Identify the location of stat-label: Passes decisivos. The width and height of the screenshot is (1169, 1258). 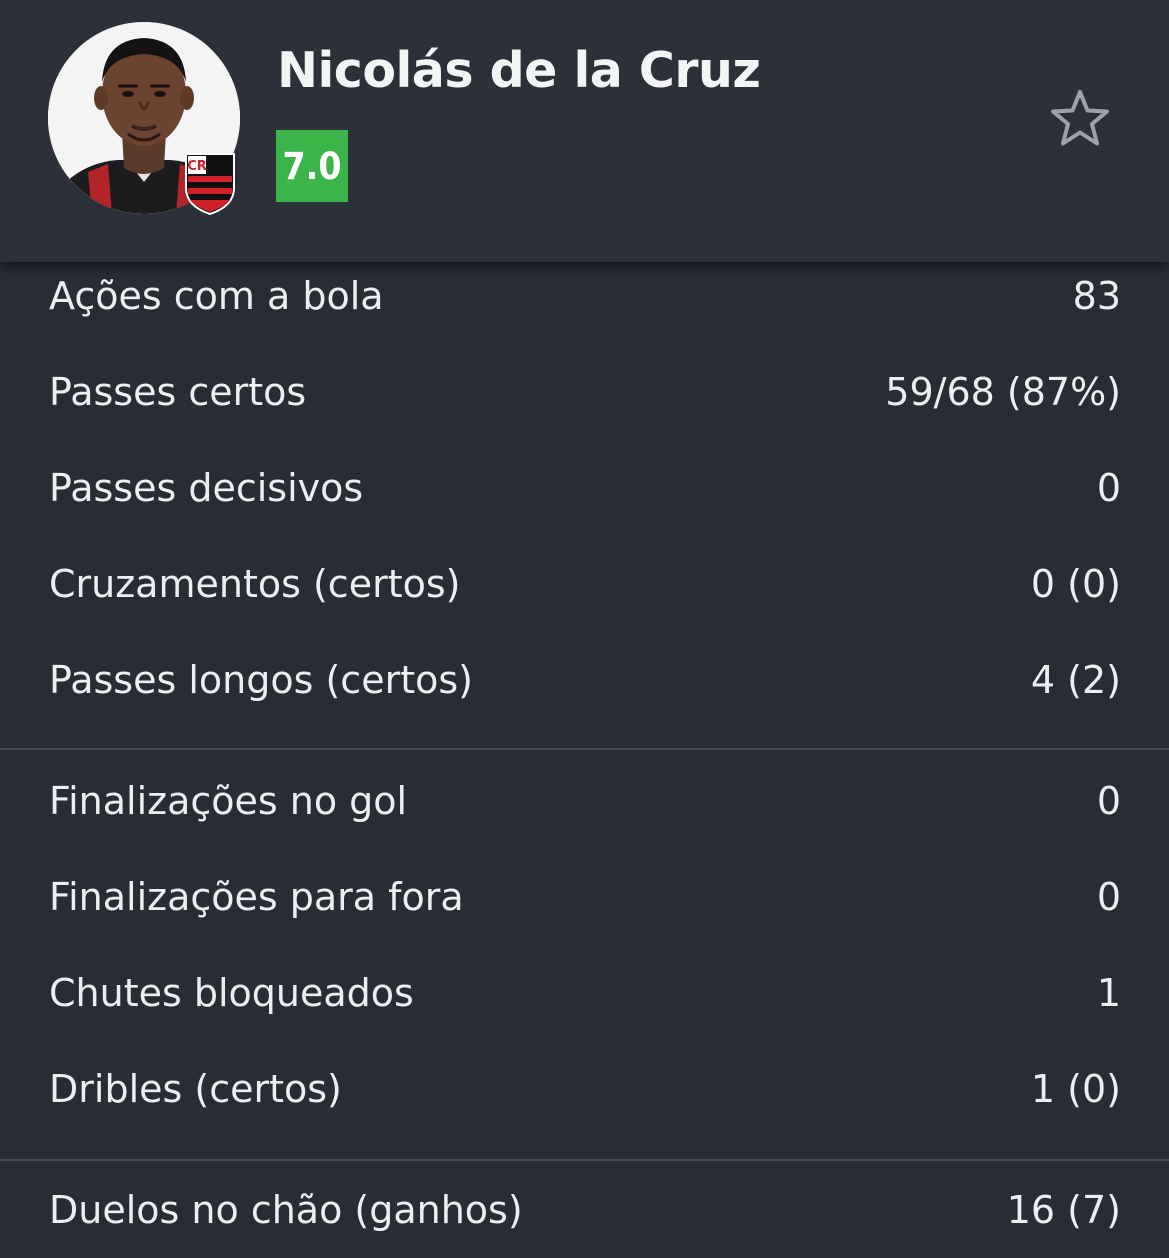
(206, 488).